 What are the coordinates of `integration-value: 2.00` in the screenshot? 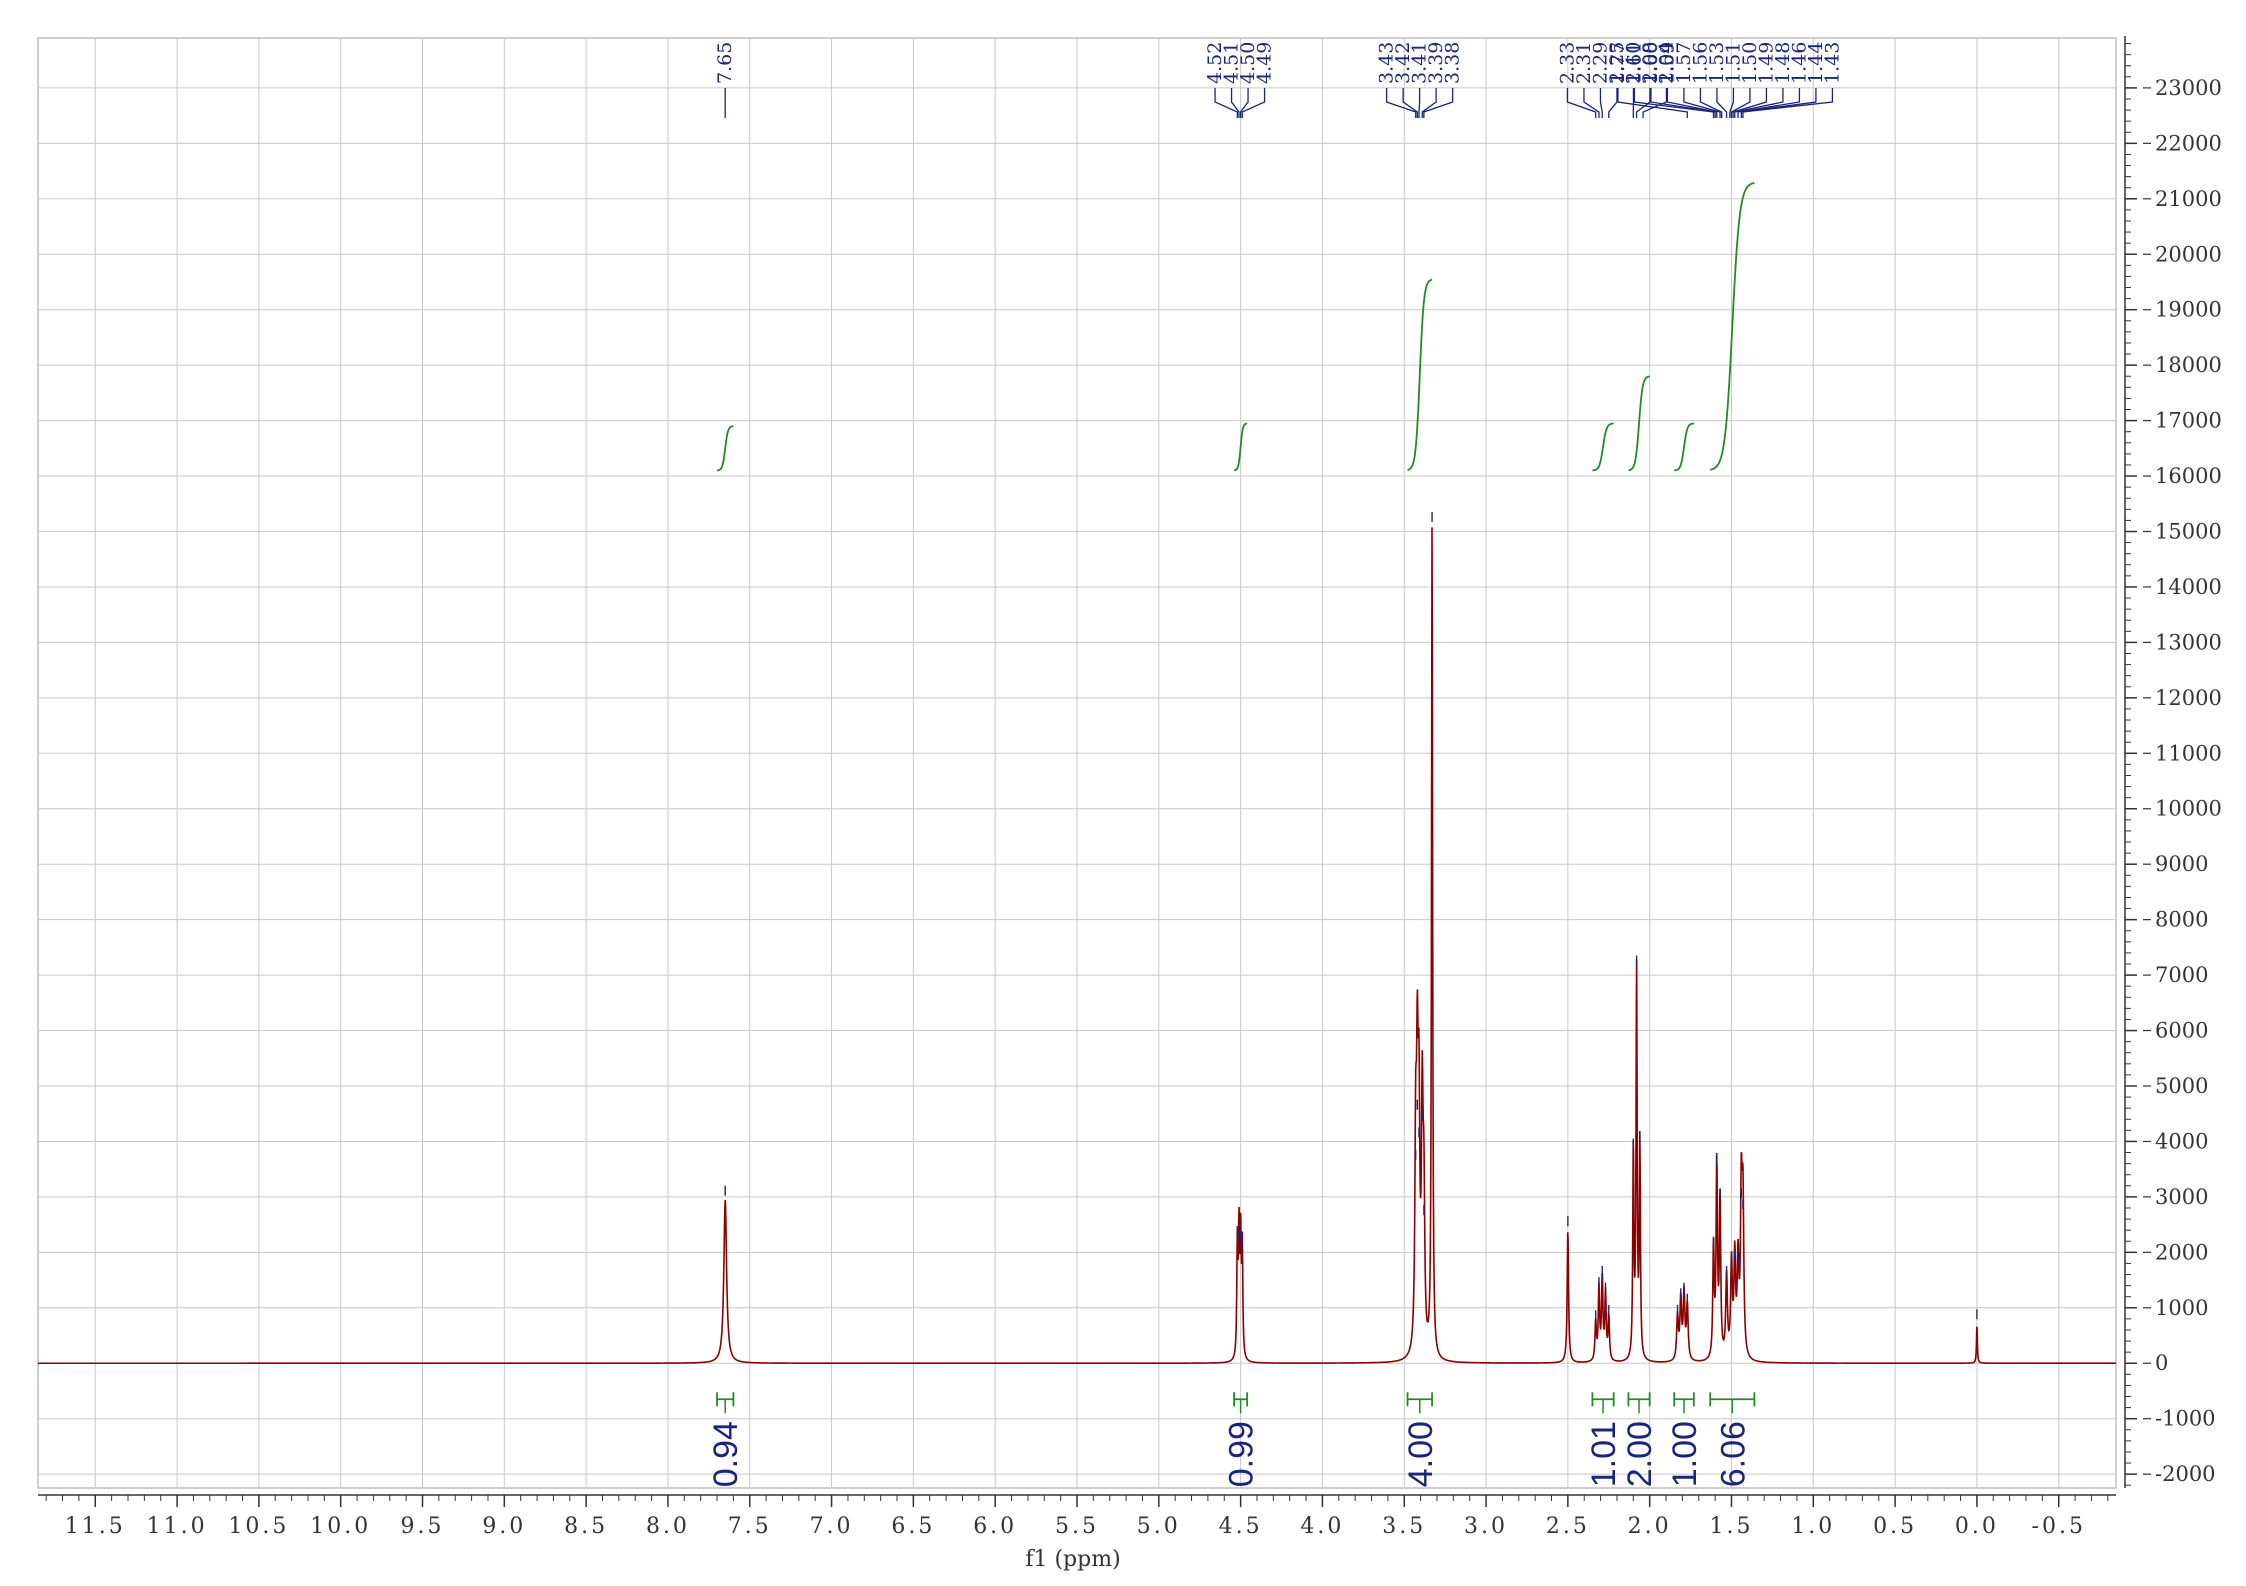 It's located at (1640, 1454).